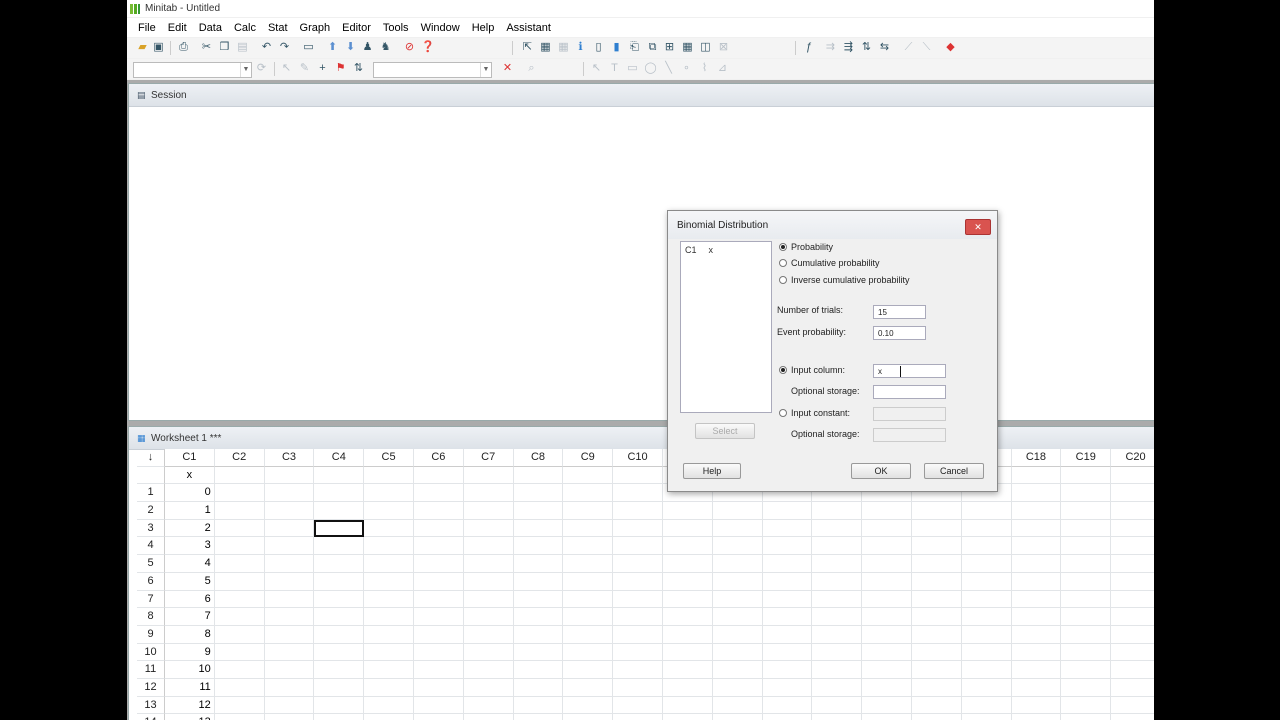 The image size is (1280, 720). What do you see at coordinates (190, 493) in the screenshot?
I see `data-cell: 0` at bounding box center [190, 493].